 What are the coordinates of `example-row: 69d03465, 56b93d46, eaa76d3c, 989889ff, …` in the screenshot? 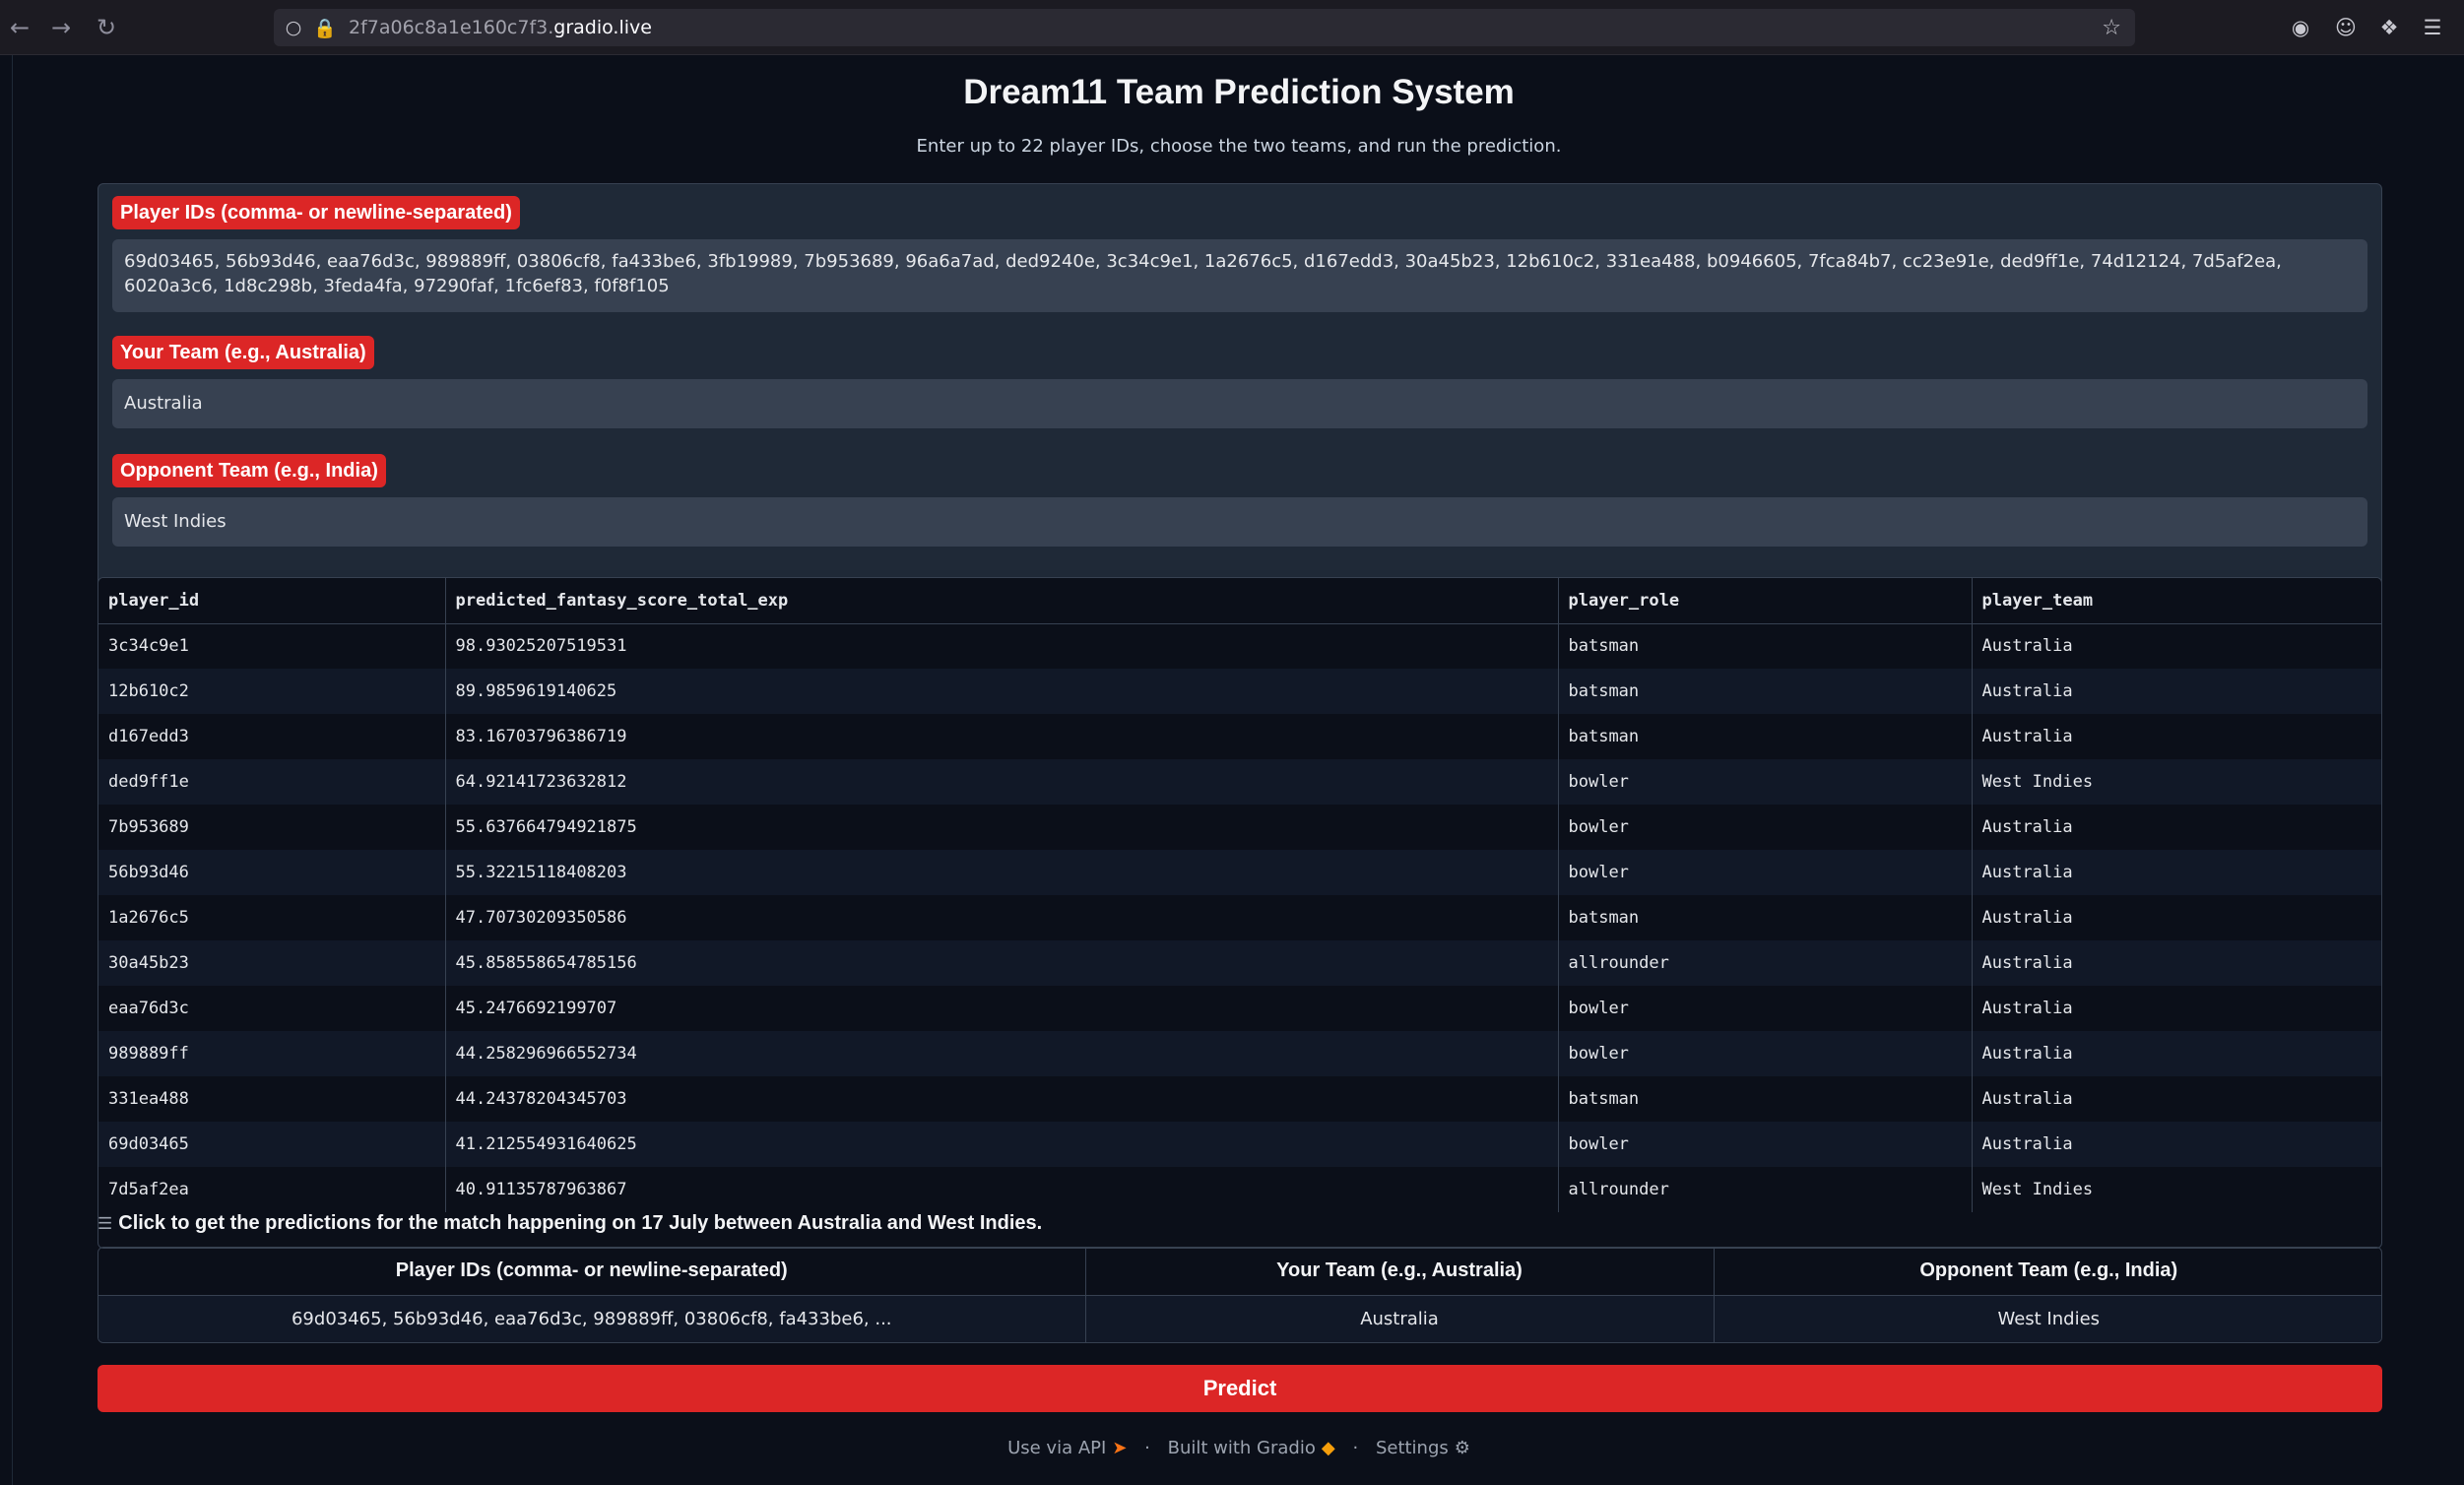 It's located at (1239, 1318).